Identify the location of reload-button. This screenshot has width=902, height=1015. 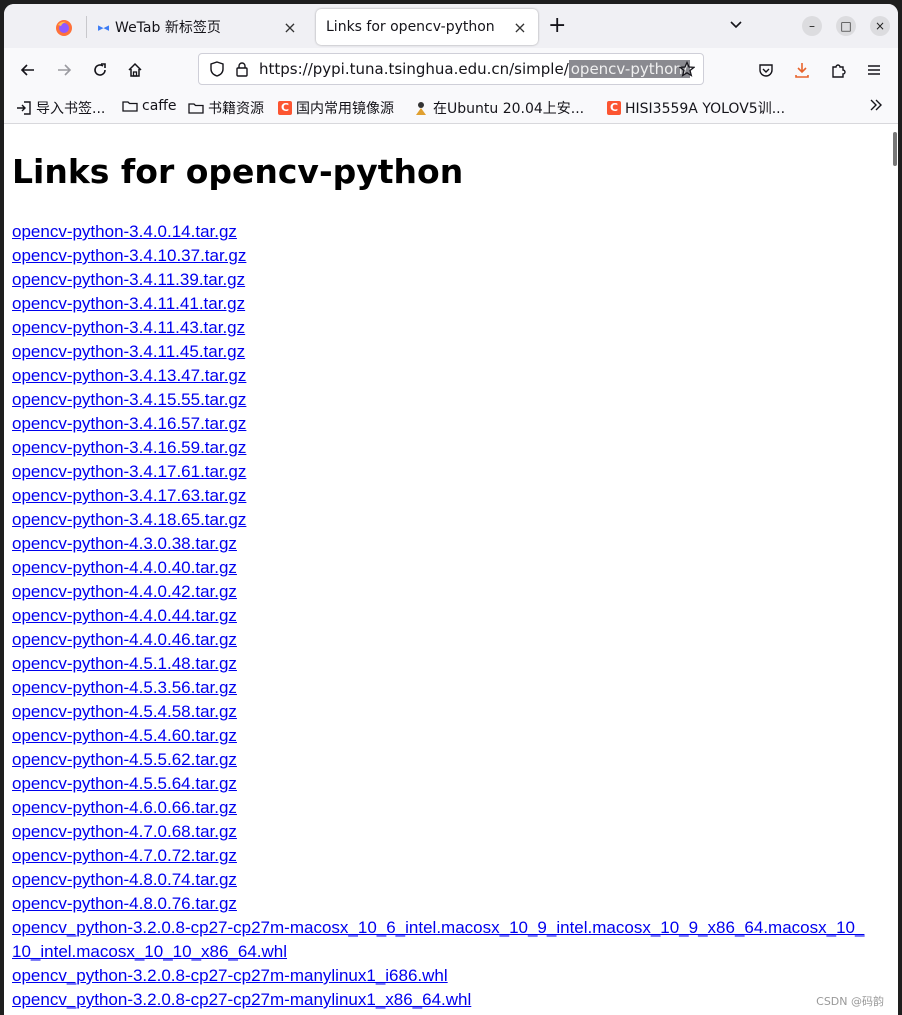
(100, 70).